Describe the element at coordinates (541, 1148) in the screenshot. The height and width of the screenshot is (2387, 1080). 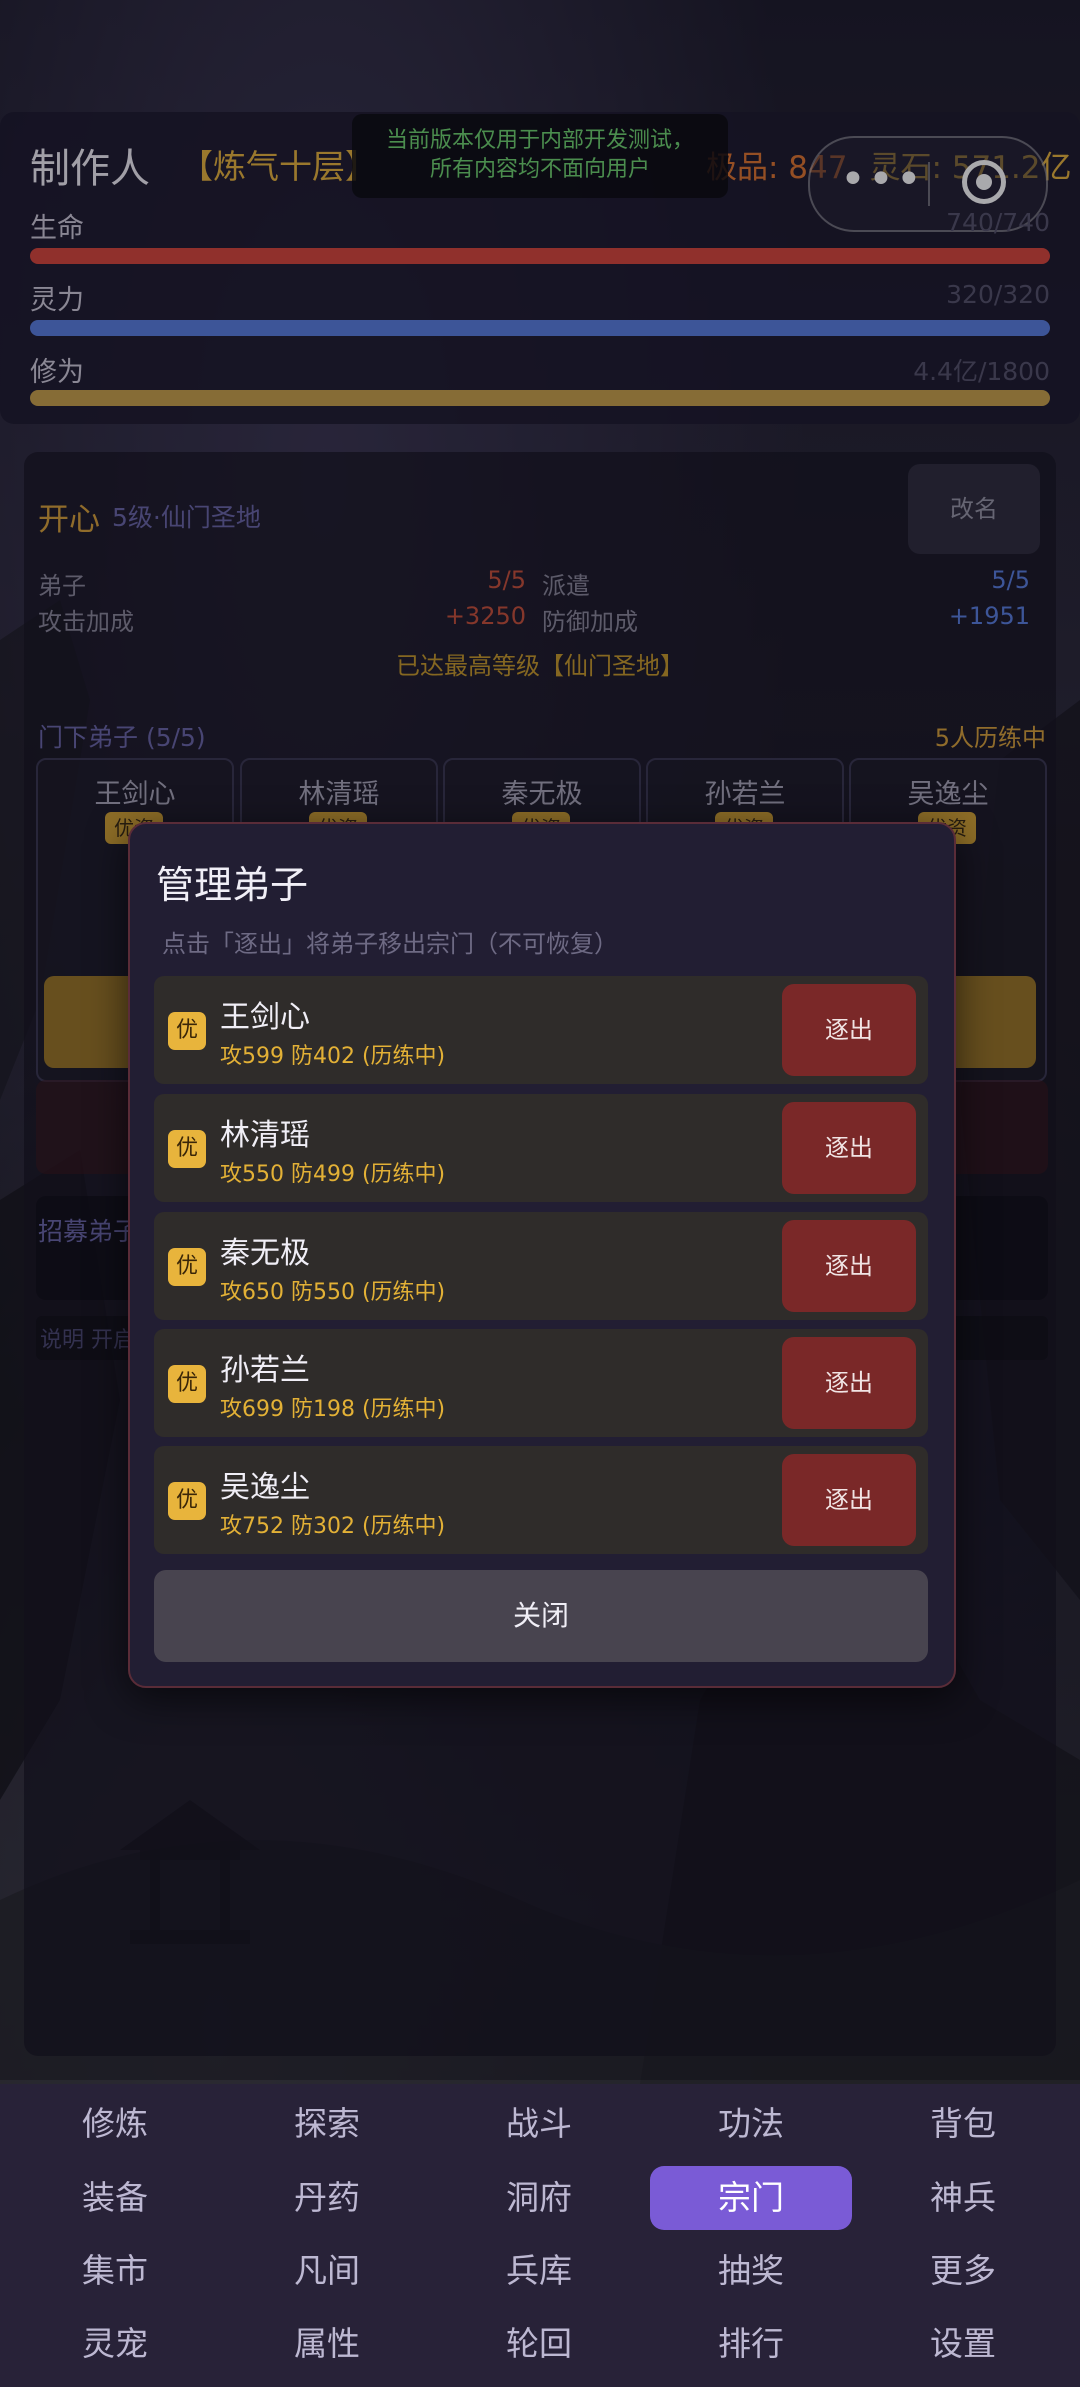
I see `disciple-row: 优 林清瑶 攻550 防499 (历练中) 逐出` at that location.